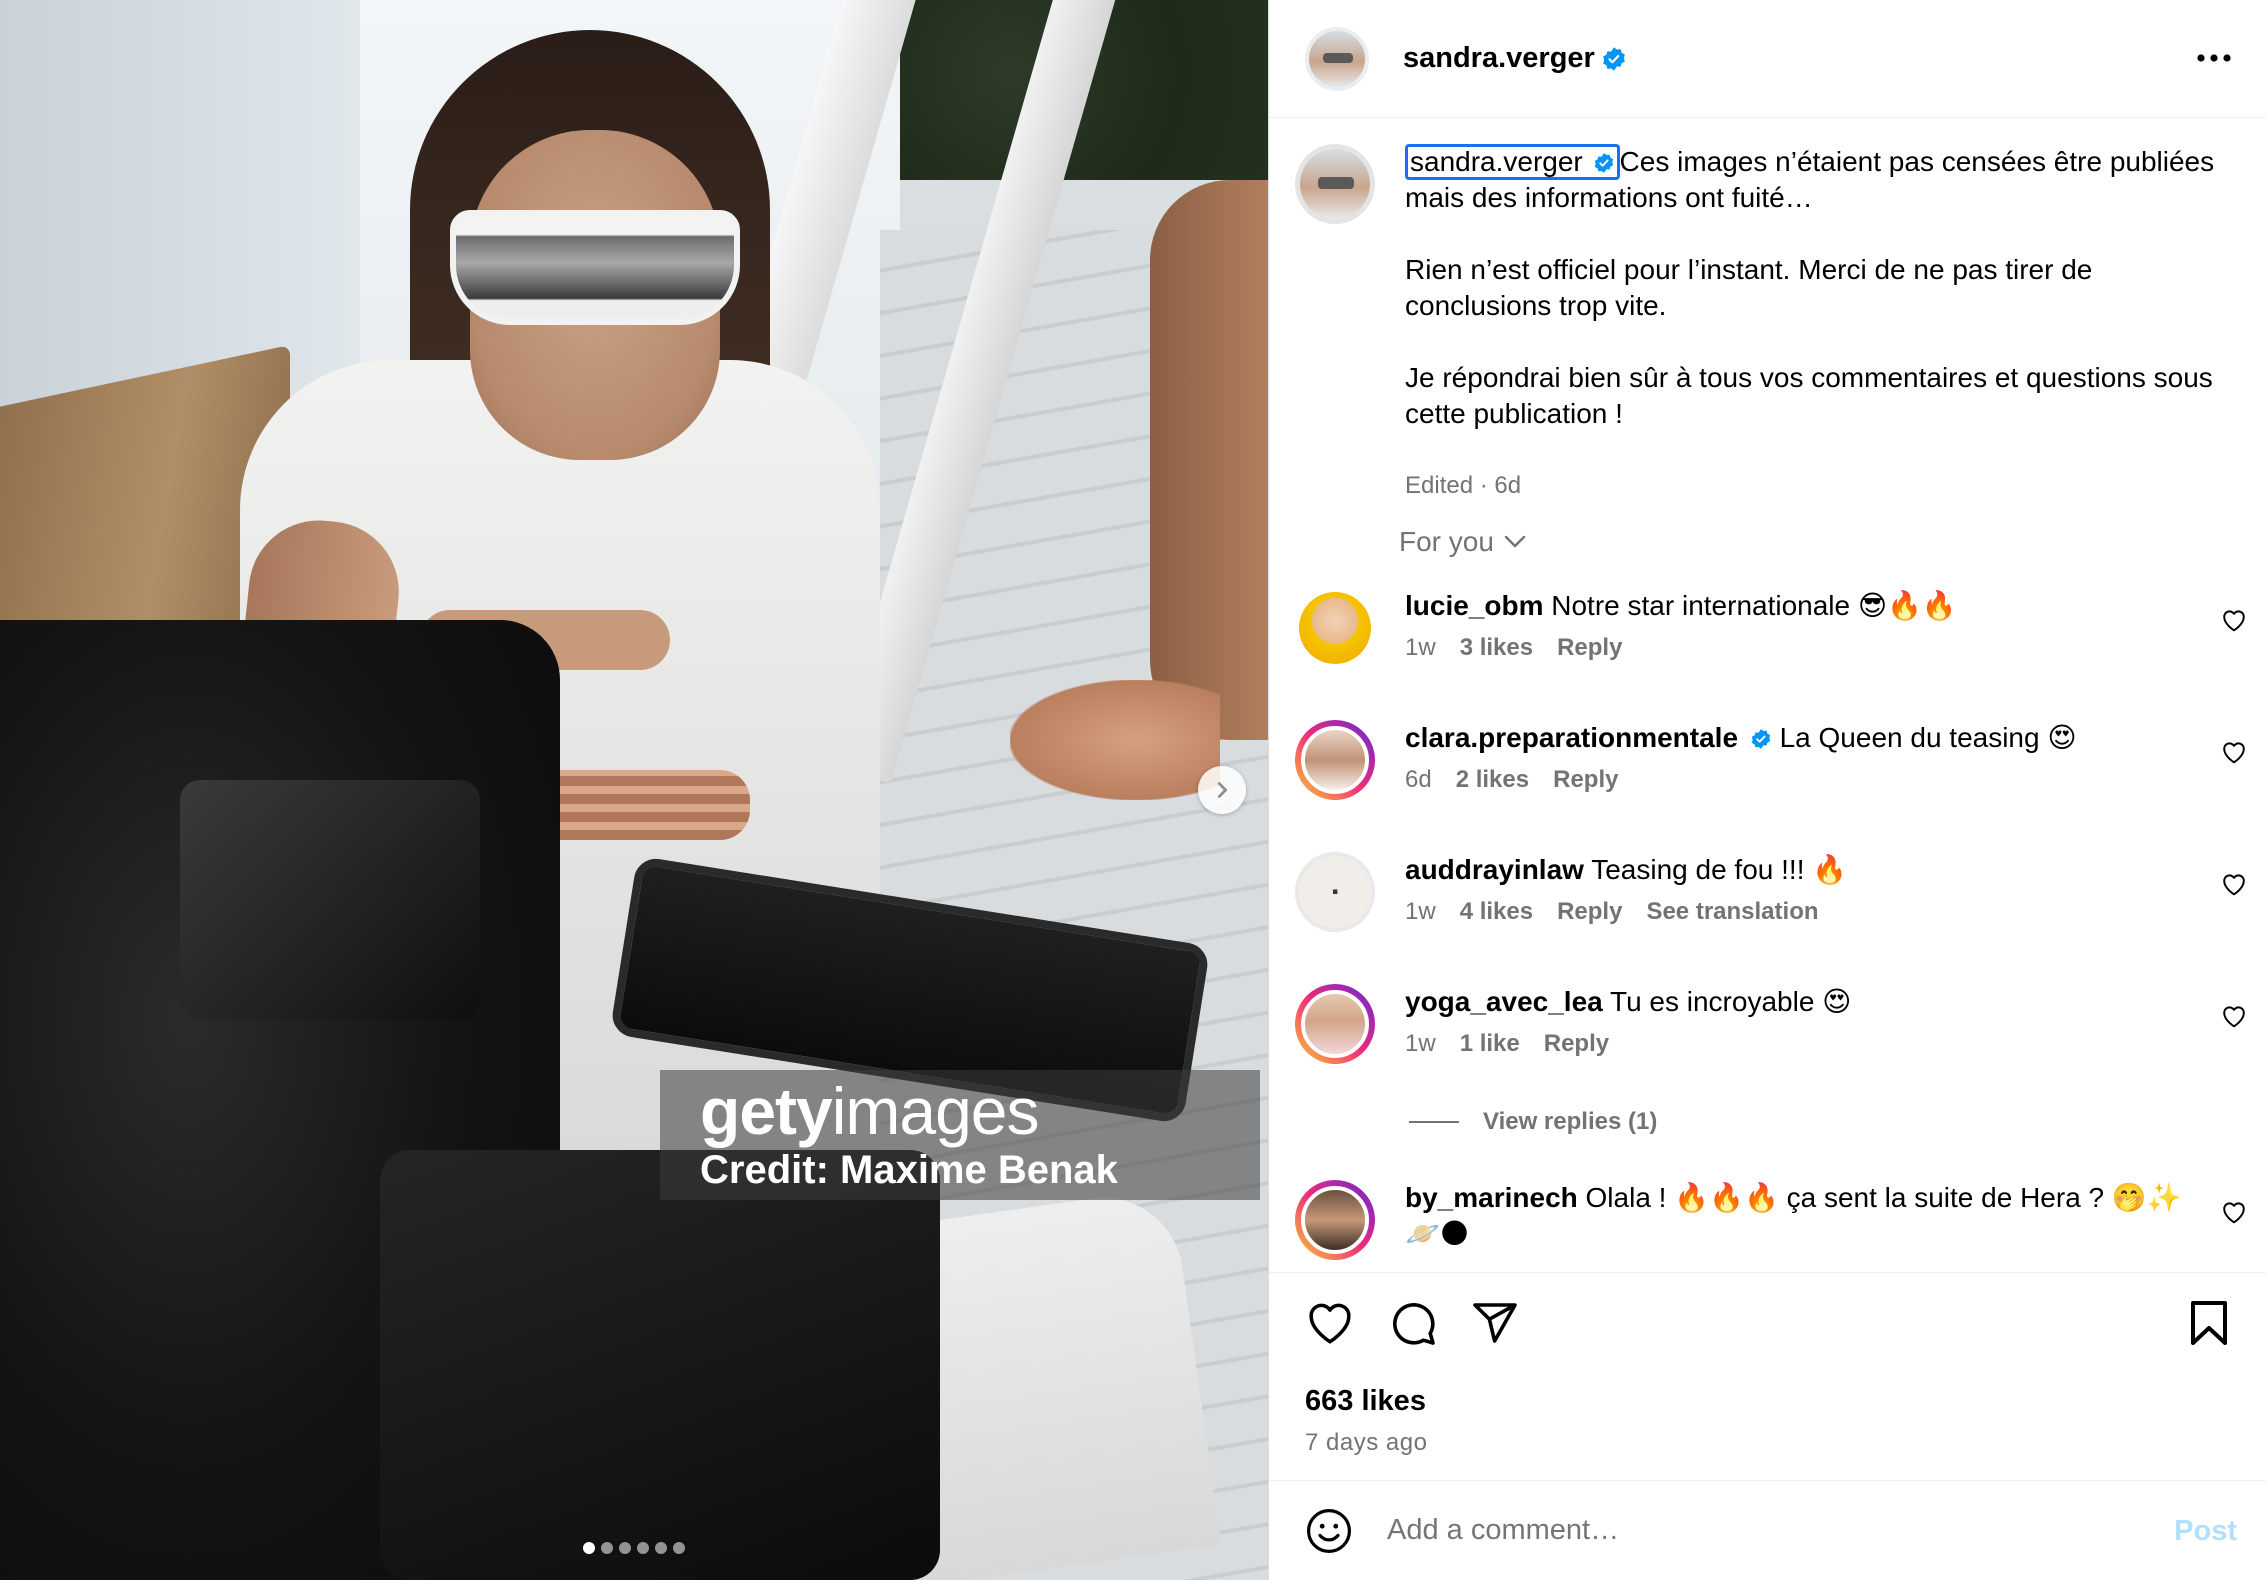  I want to click on chevron-down-icon, so click(1515, 541).